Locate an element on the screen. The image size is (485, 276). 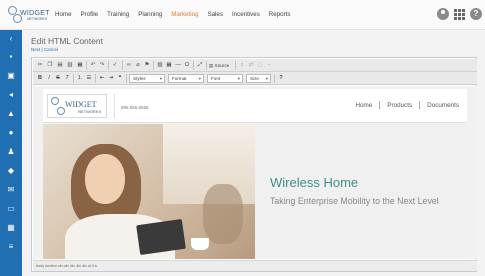
phone-number: 888.555.5555 is located at coordinates (135, 107).